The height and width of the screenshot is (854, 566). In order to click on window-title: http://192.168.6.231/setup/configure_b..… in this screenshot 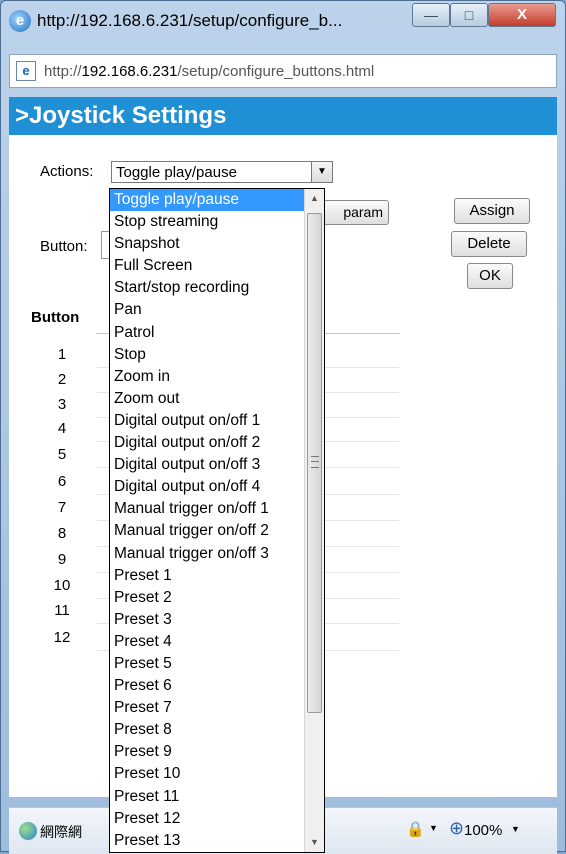, I will do `click(190, 20)`.